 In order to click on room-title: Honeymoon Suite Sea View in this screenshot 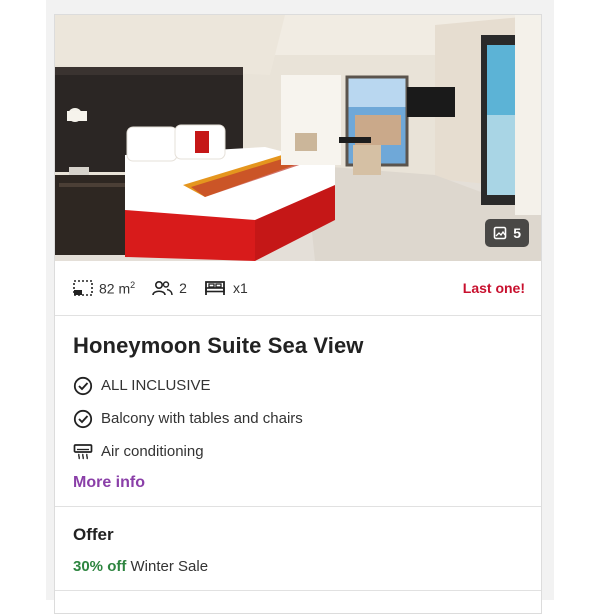, I will do `click(218, 345)`.